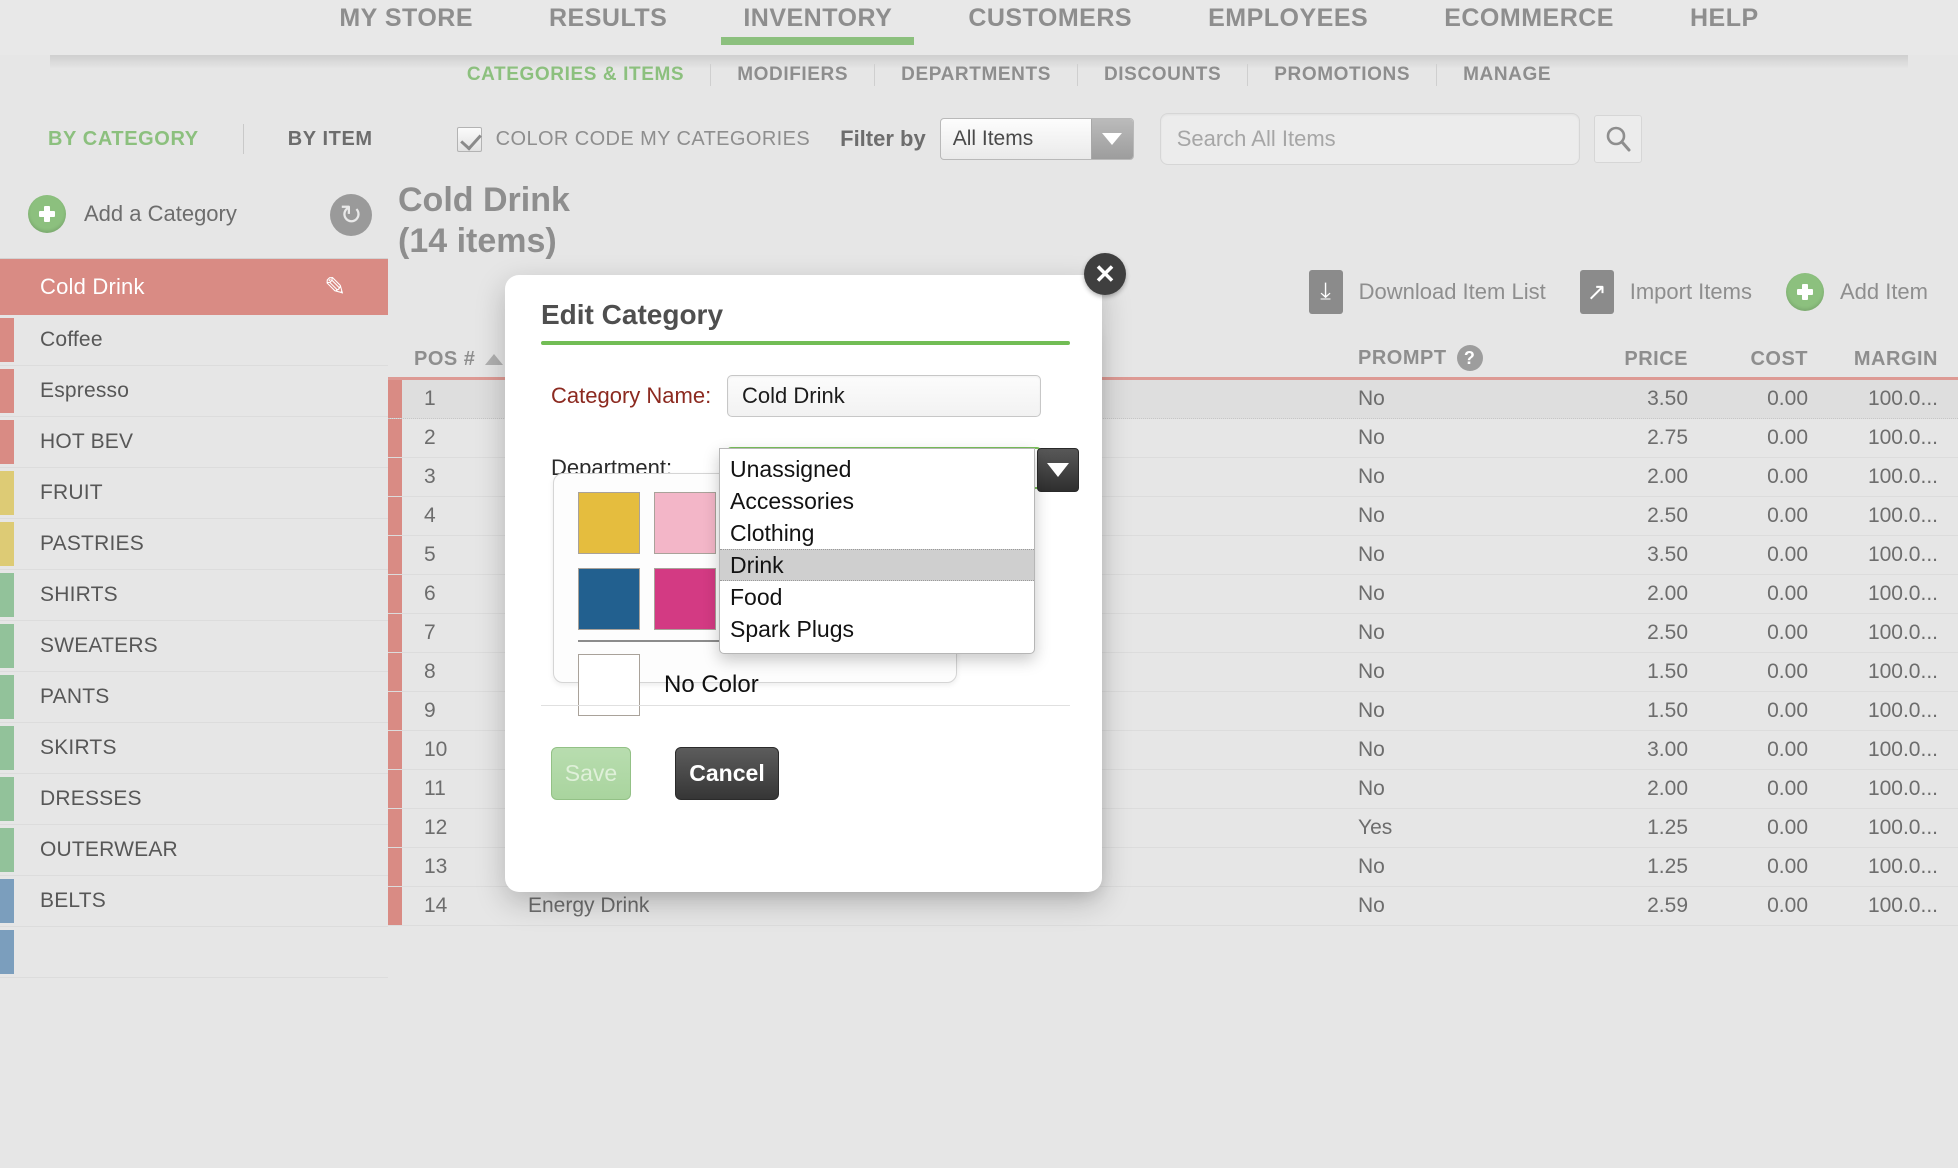  What do you see at coordinates (1883, 359) in the screenshot?
I see `column-header-margin: MARGIN` at bounding box center [1883, 359].